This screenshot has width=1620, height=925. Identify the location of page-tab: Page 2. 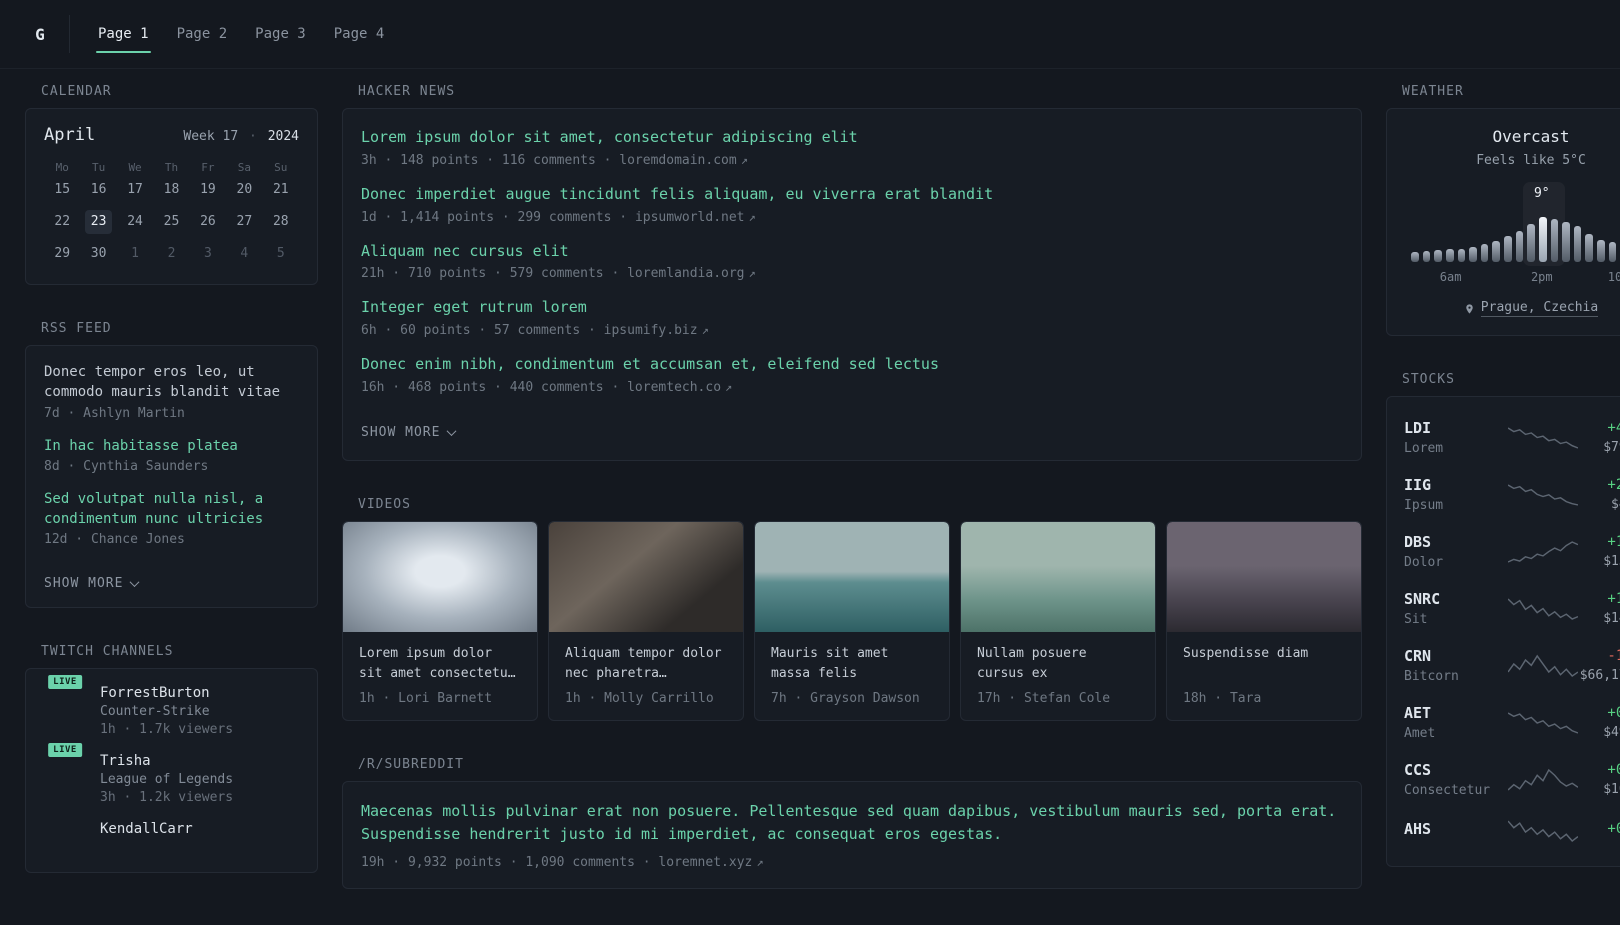
(202, 34).